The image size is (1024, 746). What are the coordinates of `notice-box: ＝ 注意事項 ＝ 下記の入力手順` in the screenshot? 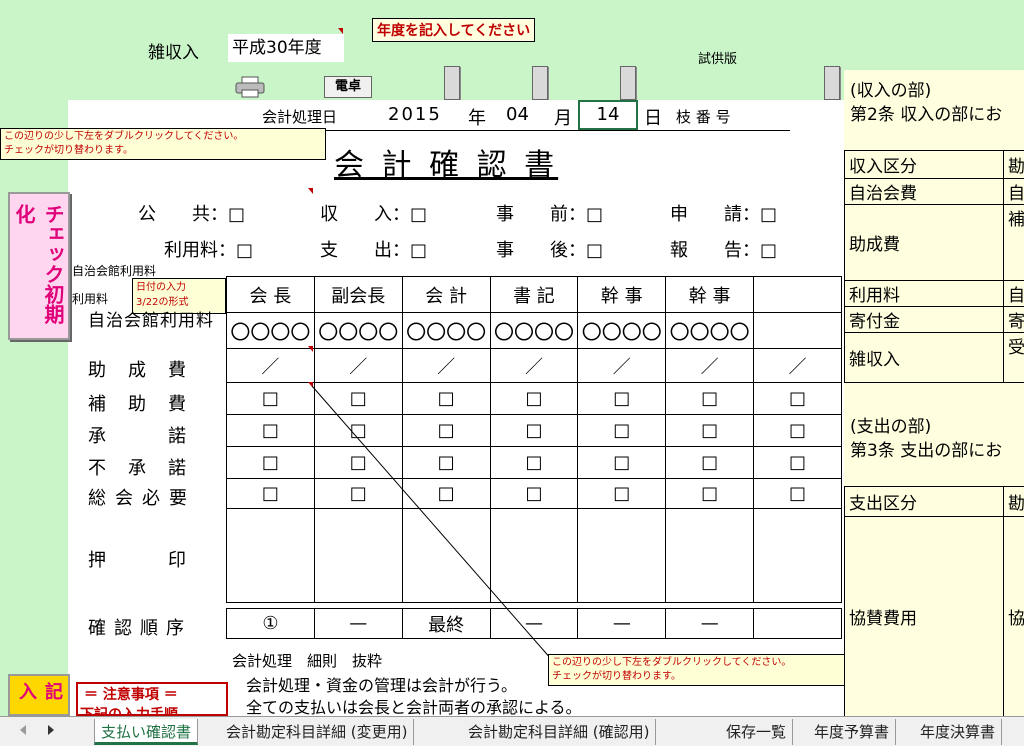 It's located at (152, 699).